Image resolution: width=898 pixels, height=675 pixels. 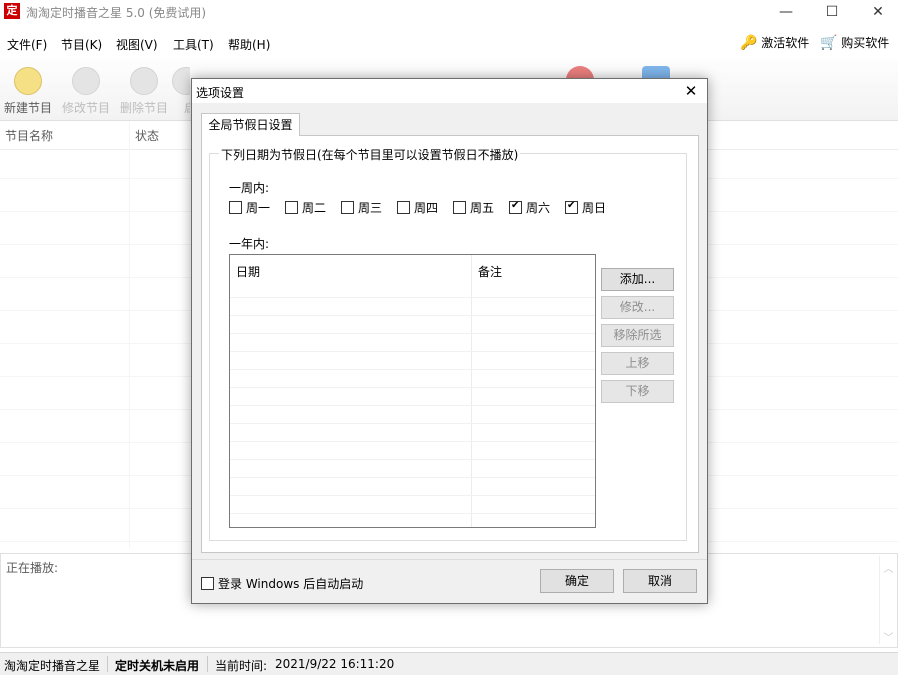 What do you see at coordinates (220, 93) in the screenshot?
I see `dialog-title: 选项设置` at bounding box center [220, 93].